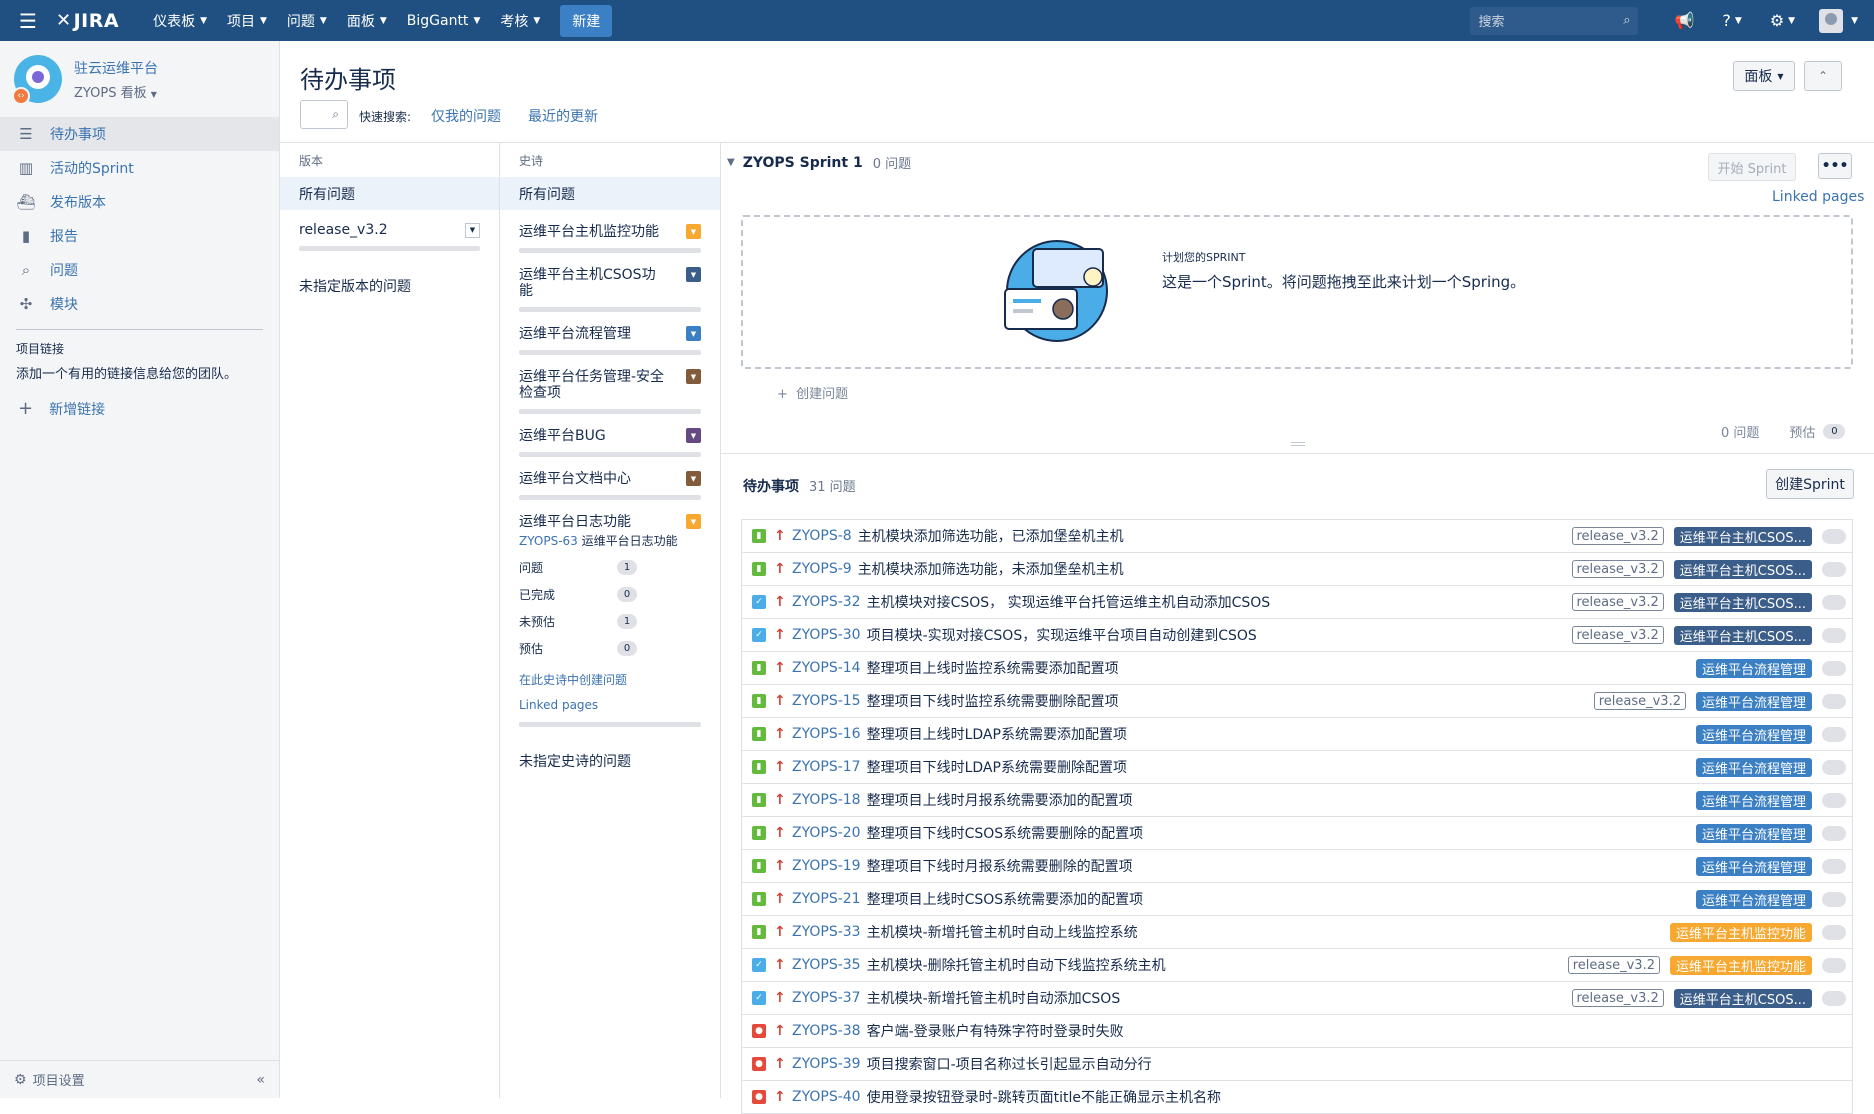  What do you see at coordinates (610, 384) in the screenshot?
I see `epic-item: 运维平台任务管理-安全检查项 ▼` at bounding box center [610, 384].